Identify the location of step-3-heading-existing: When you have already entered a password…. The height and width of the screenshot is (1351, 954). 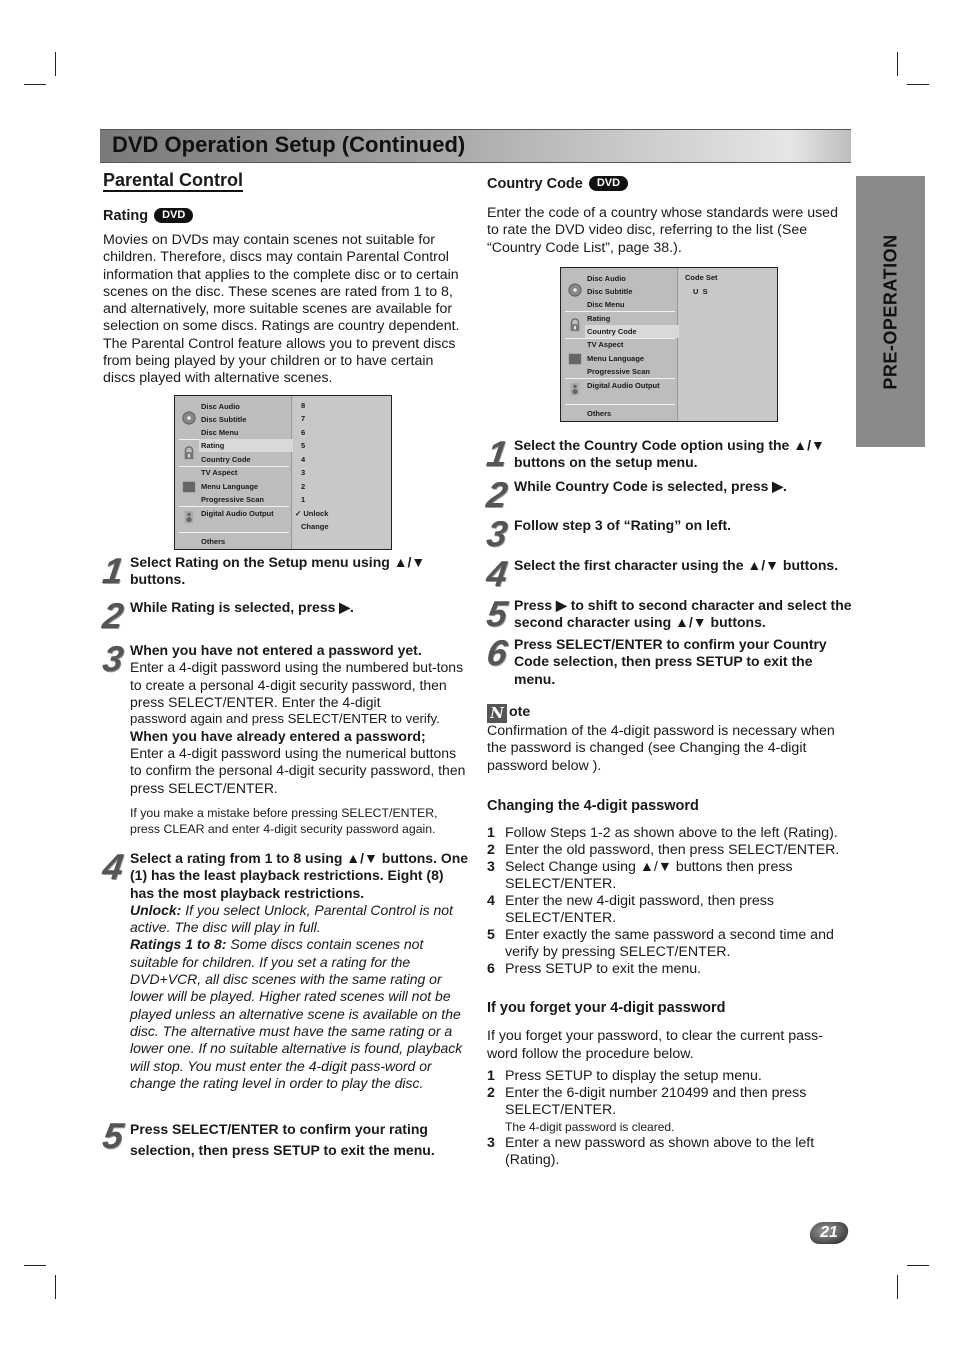
(278, 735).